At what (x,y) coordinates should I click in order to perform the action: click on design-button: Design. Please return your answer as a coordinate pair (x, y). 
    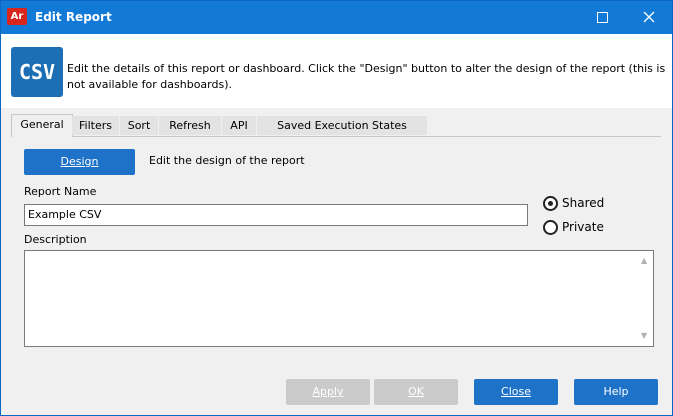
    Looking at the image, I should click on (79, 162).